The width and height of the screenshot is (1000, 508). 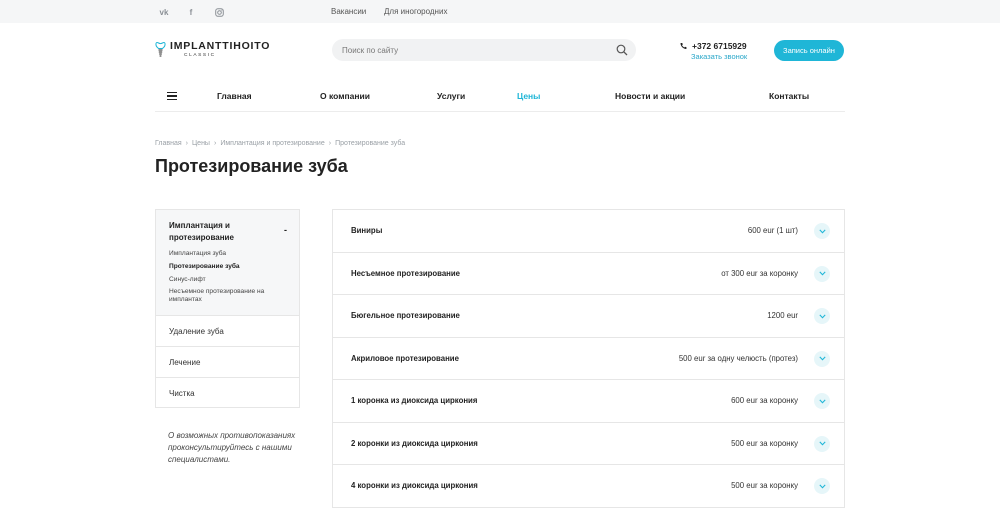 I want to click on logo-wordmark: IMPLANTTIHOITO, so click(x=220, y=46).